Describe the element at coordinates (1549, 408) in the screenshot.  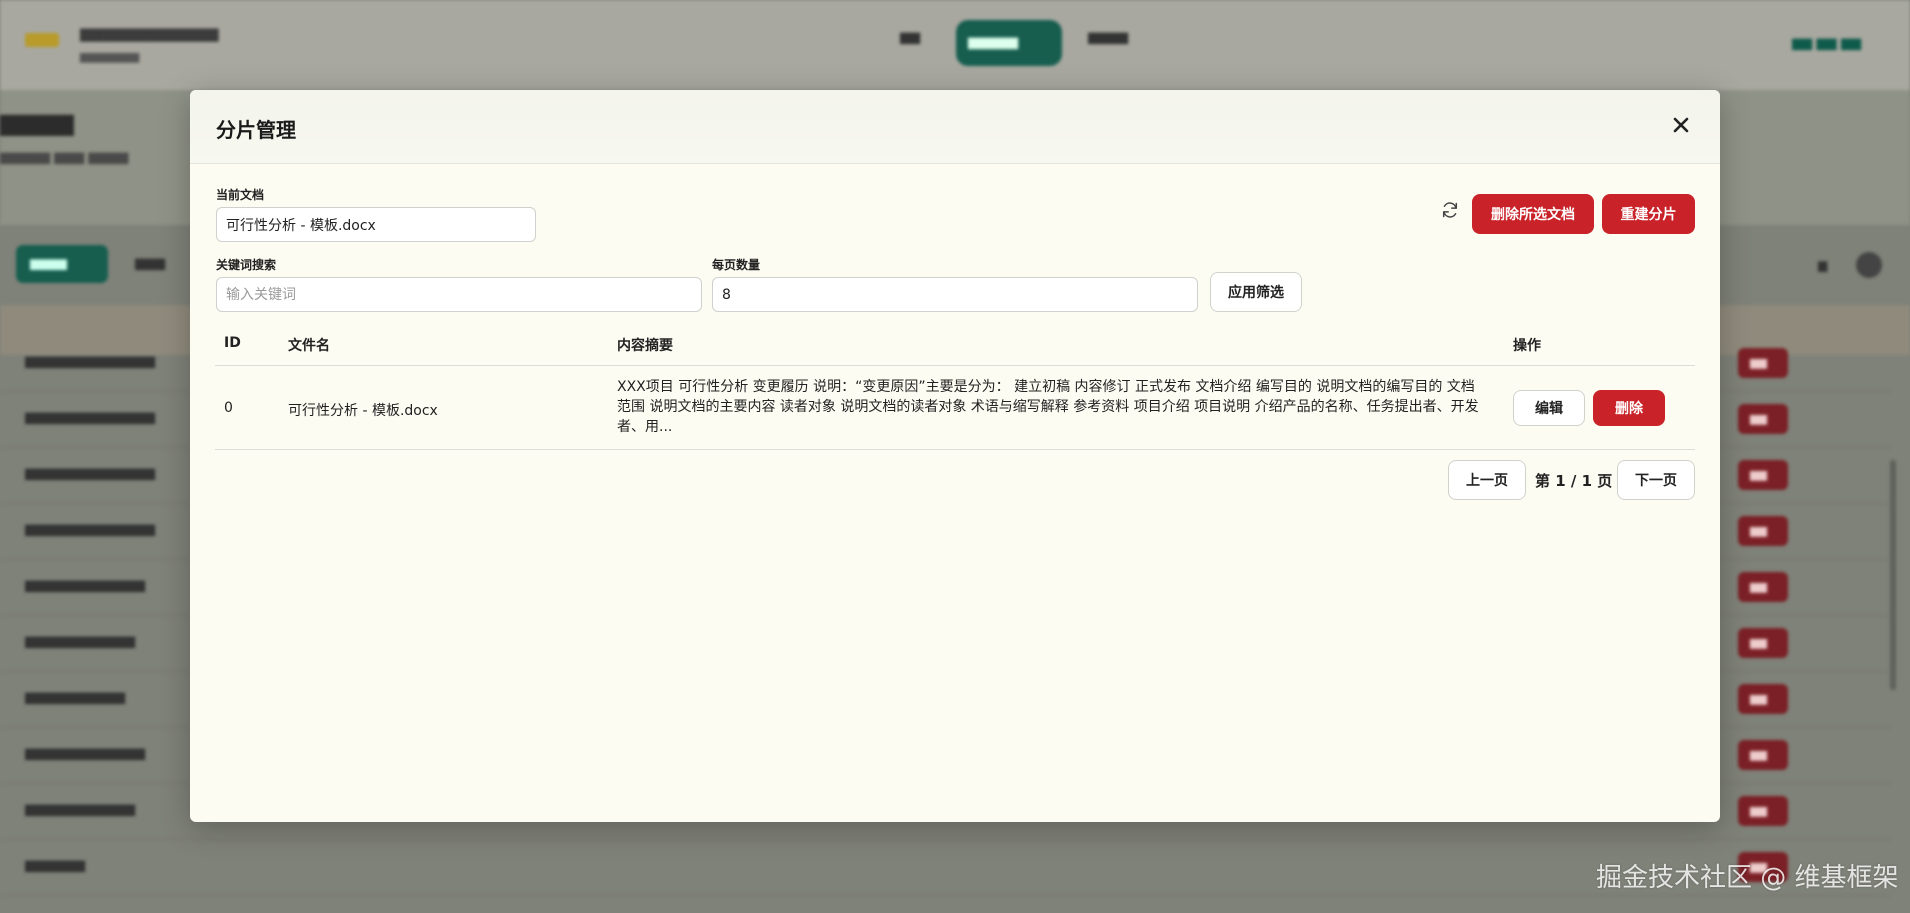
I see `edit-chunk-button: 编辑` at that location.